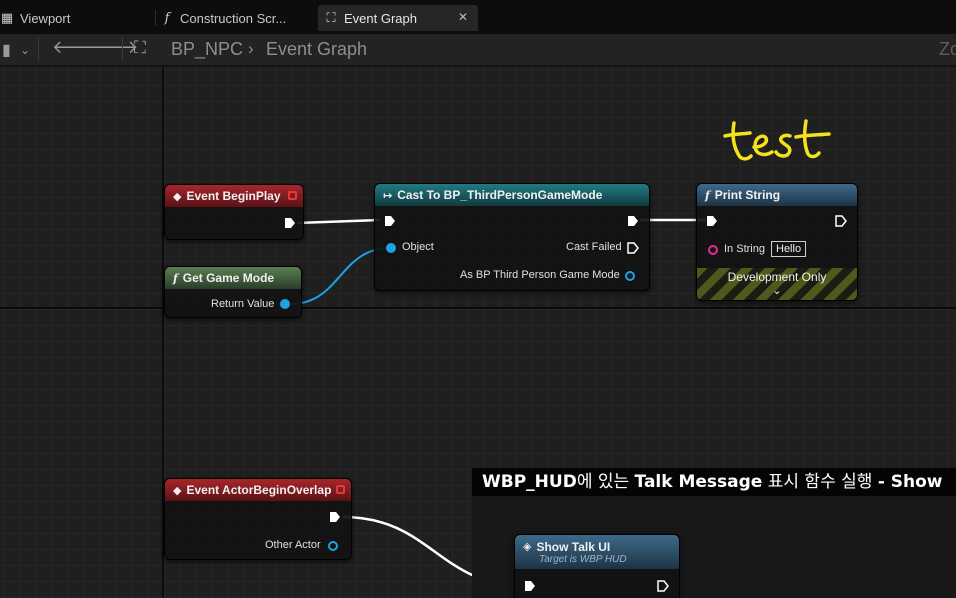 The image size is (956, 598). Describe the element at coordinates (597, 566) in the screenshot. I see `node-show-talk-ui: ◈ Show Talk UI Target is WBP HUD` at that location.